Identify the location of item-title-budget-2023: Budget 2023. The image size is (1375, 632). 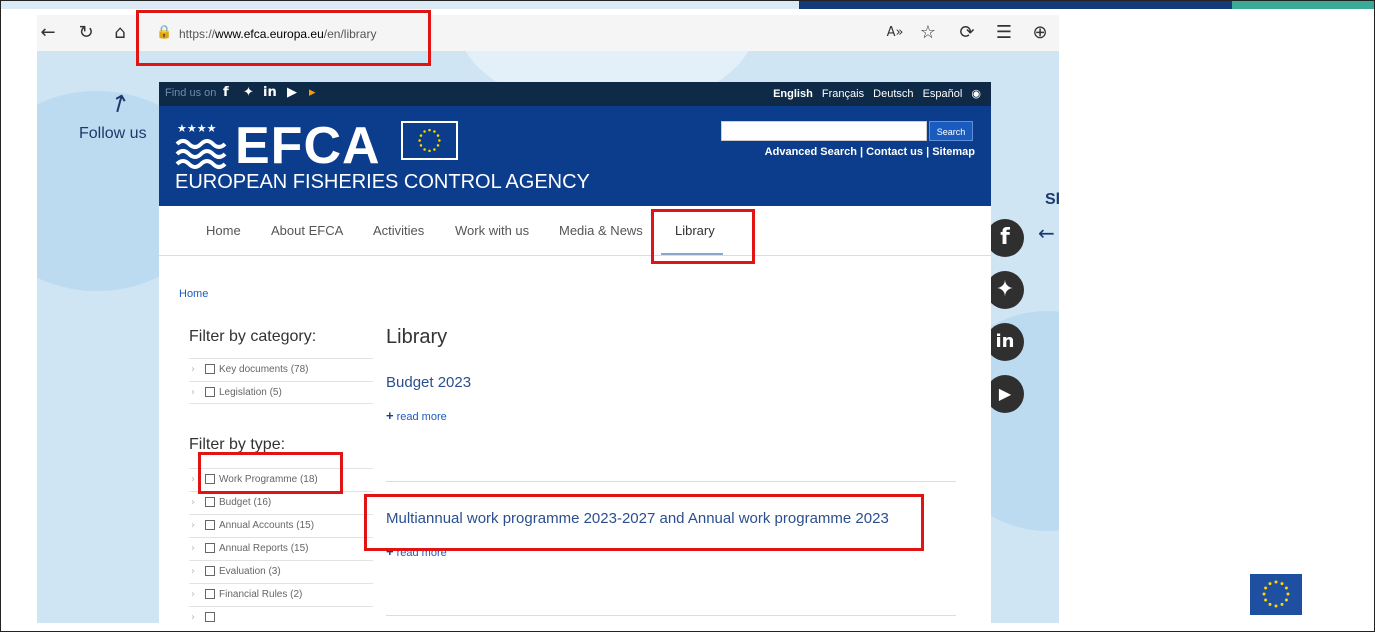
(428, 382).